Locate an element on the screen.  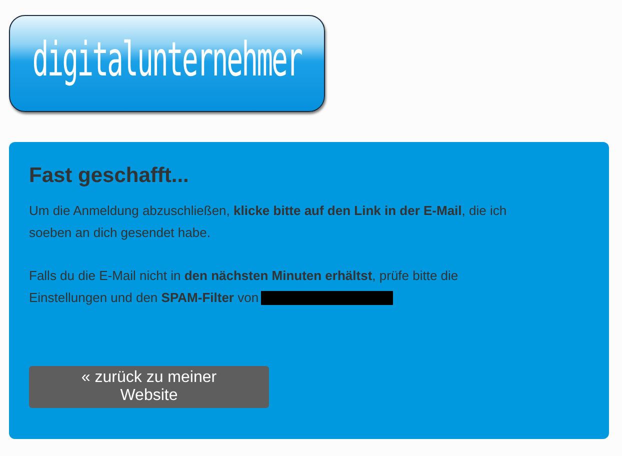
logo: digitalunternehmer is located at coordinates (167, 63).